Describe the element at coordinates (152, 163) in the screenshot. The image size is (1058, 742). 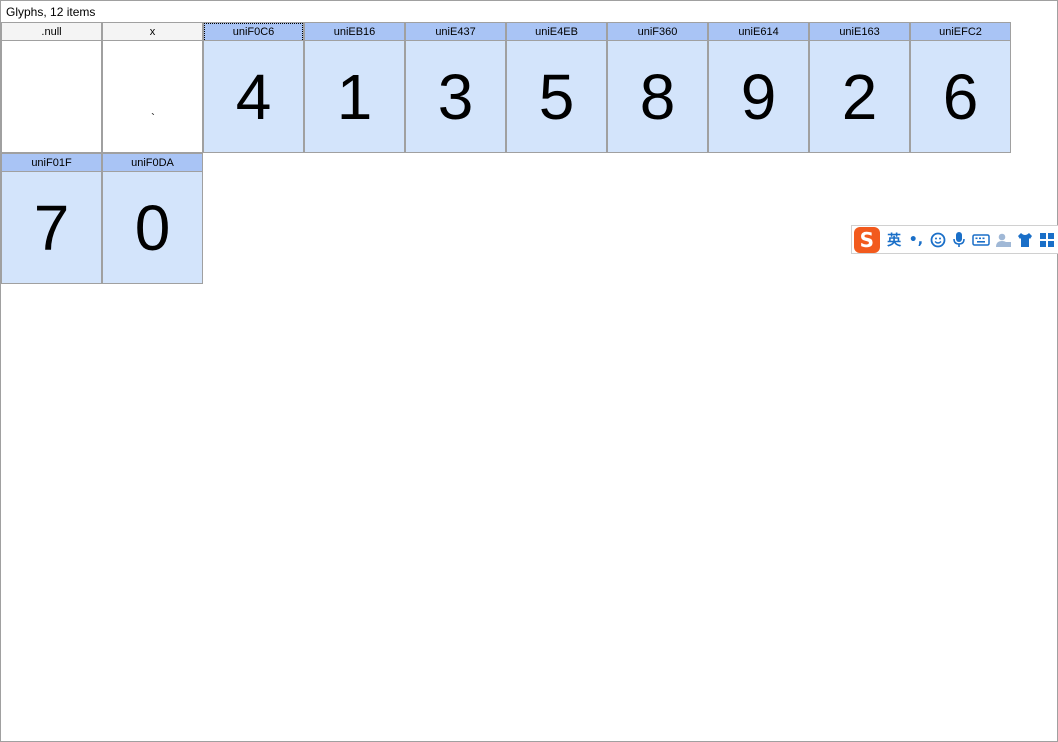
I see `glyph-name: uniF0DA` at that location.